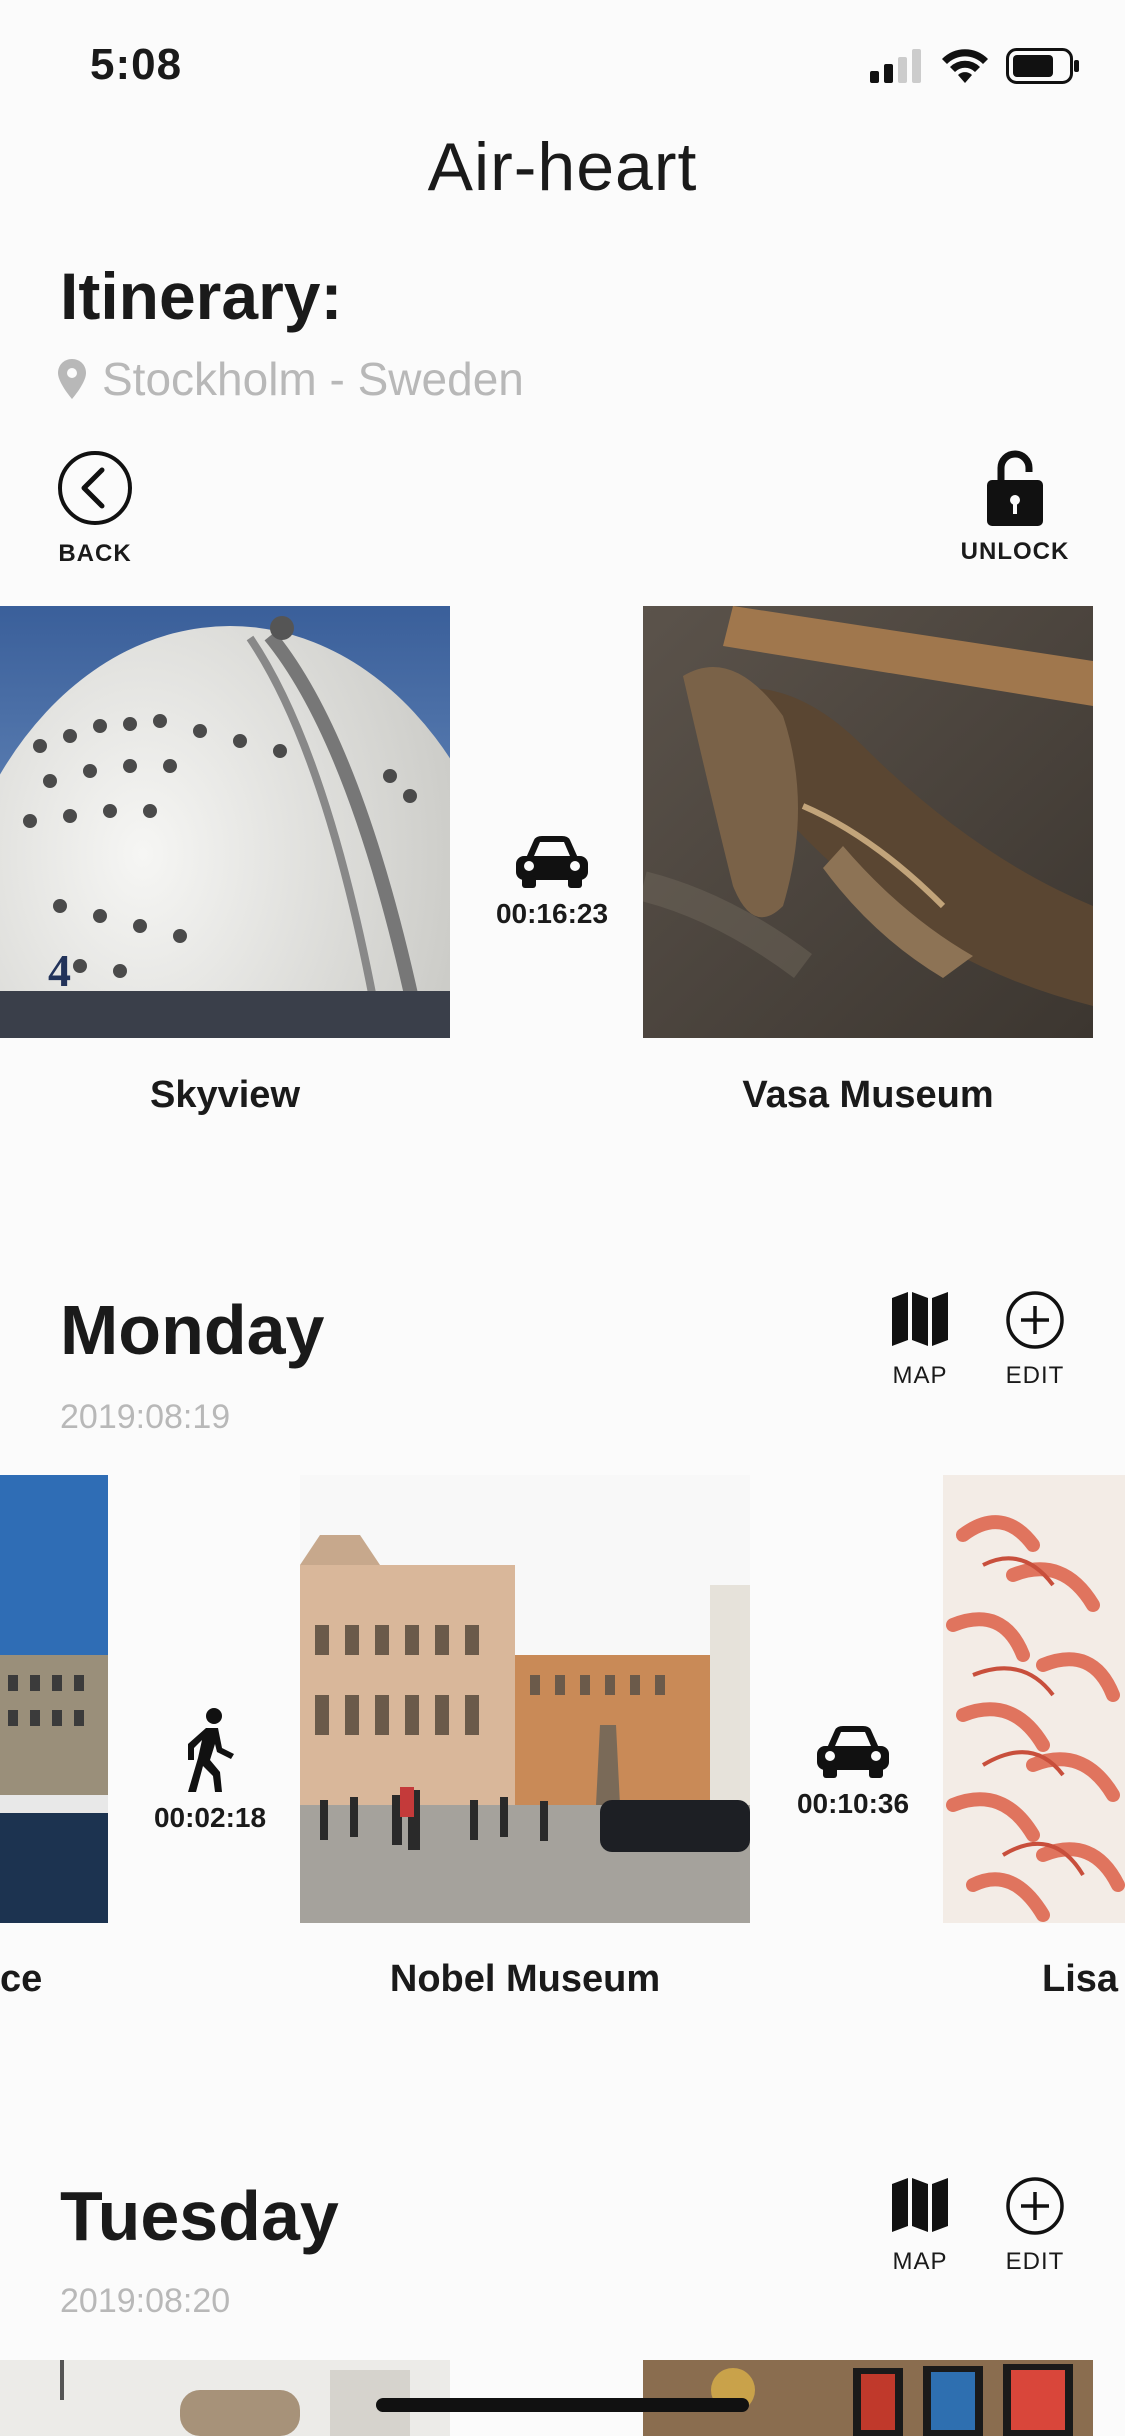 This screenshot has width=1125, height=2436. I want to click on app-title: Air-heart, so click(562, 167).